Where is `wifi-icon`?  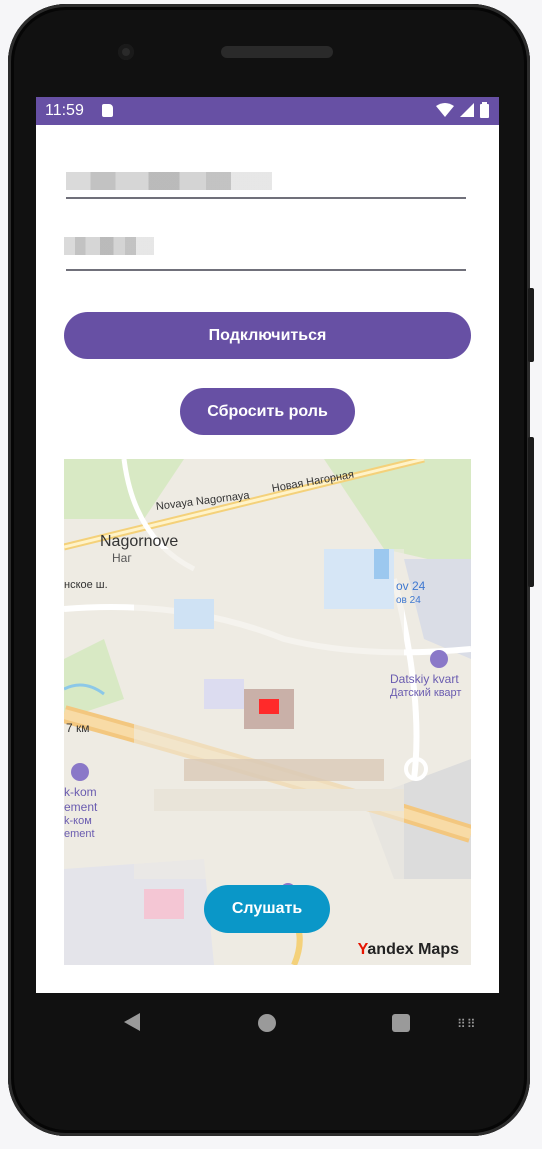 wifi-icon is located at coordinates (445, 110).